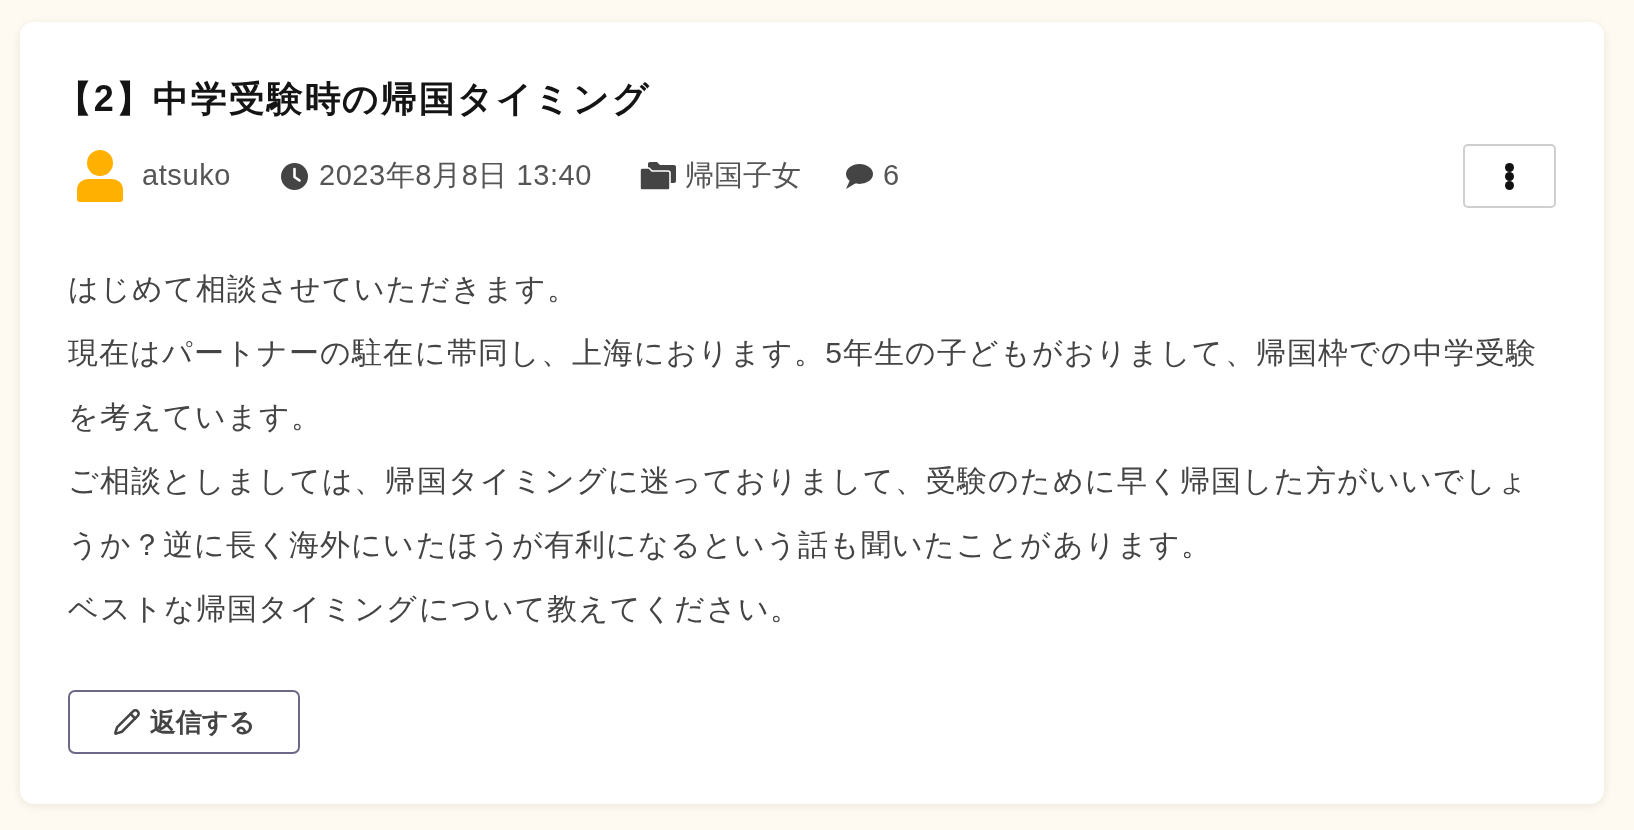 This screenshot has width=1634, height=830. I want to click on body-paragraph: はじめて相談させていただきます。, so click(323, 289).